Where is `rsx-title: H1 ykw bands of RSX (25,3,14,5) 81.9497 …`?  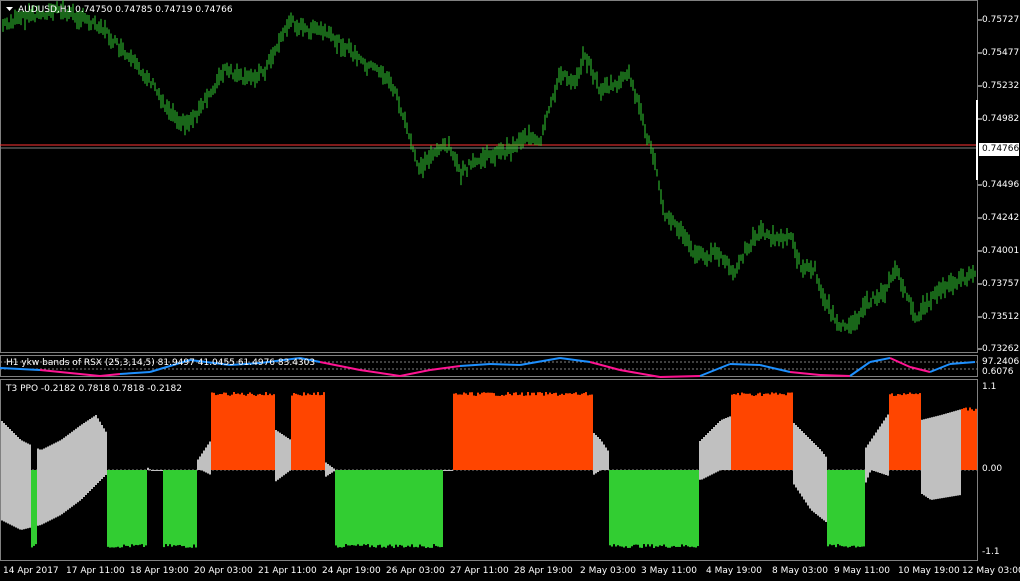 rsx-title: H1 ykw bands of RSX (25,3,14,5) 81.9497 … is located at coordinates (161, 363).